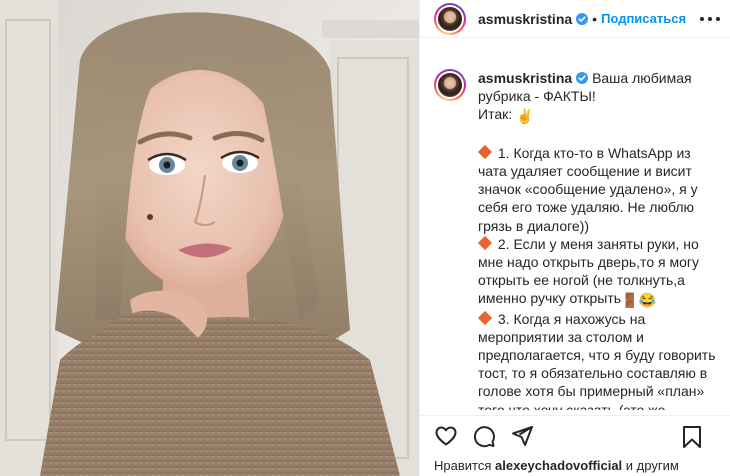 The image size is (730, 476). I want to click on laughing-face-icon: 😂, so click(647, 300).